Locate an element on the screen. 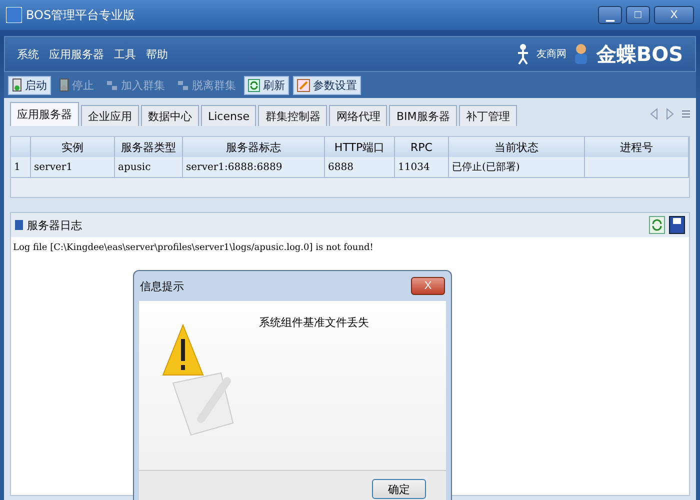 This screenshot has width=700, height=500. partner-logo-text: 友商网 is located at coordinates (551, 54).